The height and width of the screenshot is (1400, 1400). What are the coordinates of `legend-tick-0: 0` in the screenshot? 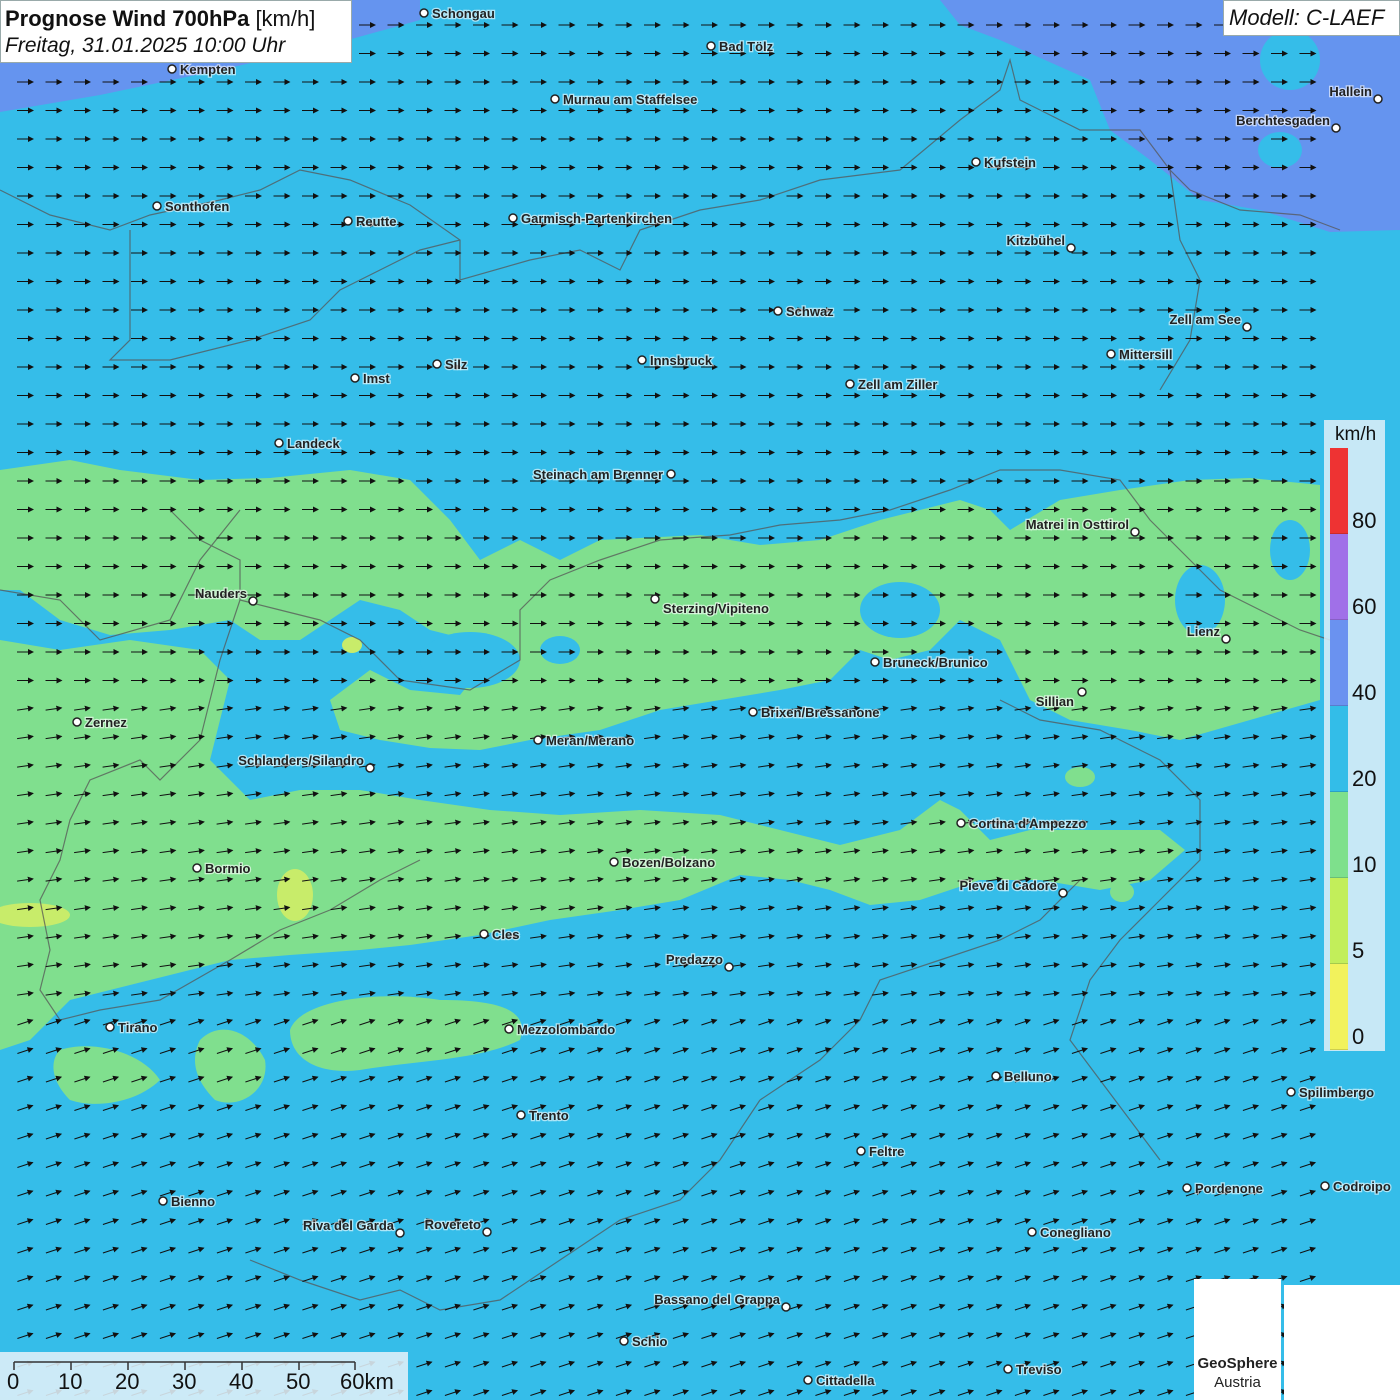 It's located at (1358, 1036).